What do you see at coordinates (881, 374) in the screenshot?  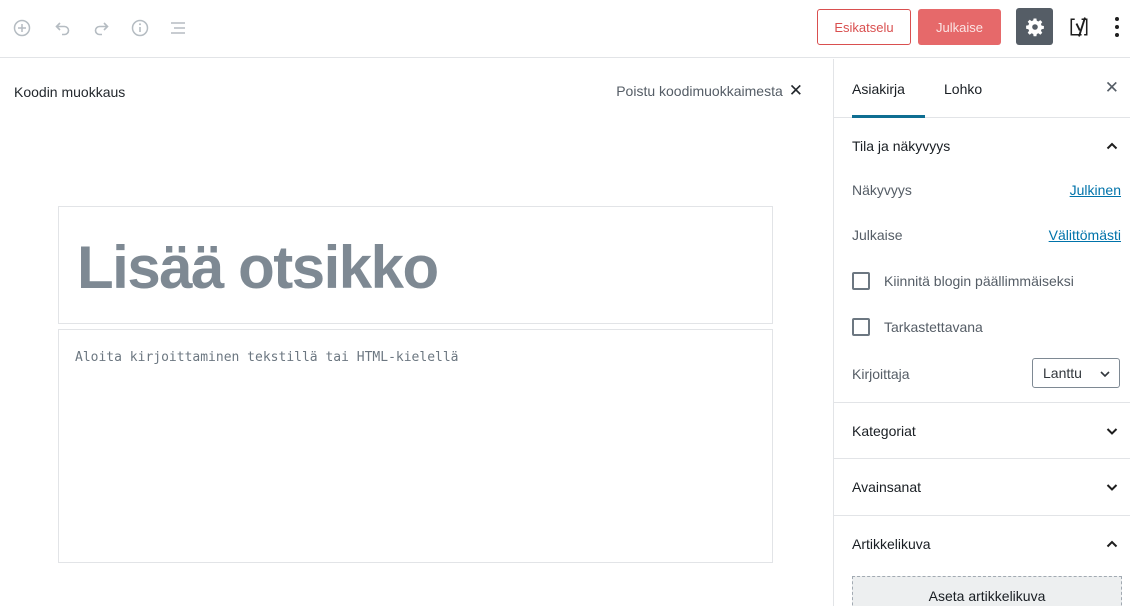 I see `author-label: Kirjoittaja` at bounding box center [881, 374].